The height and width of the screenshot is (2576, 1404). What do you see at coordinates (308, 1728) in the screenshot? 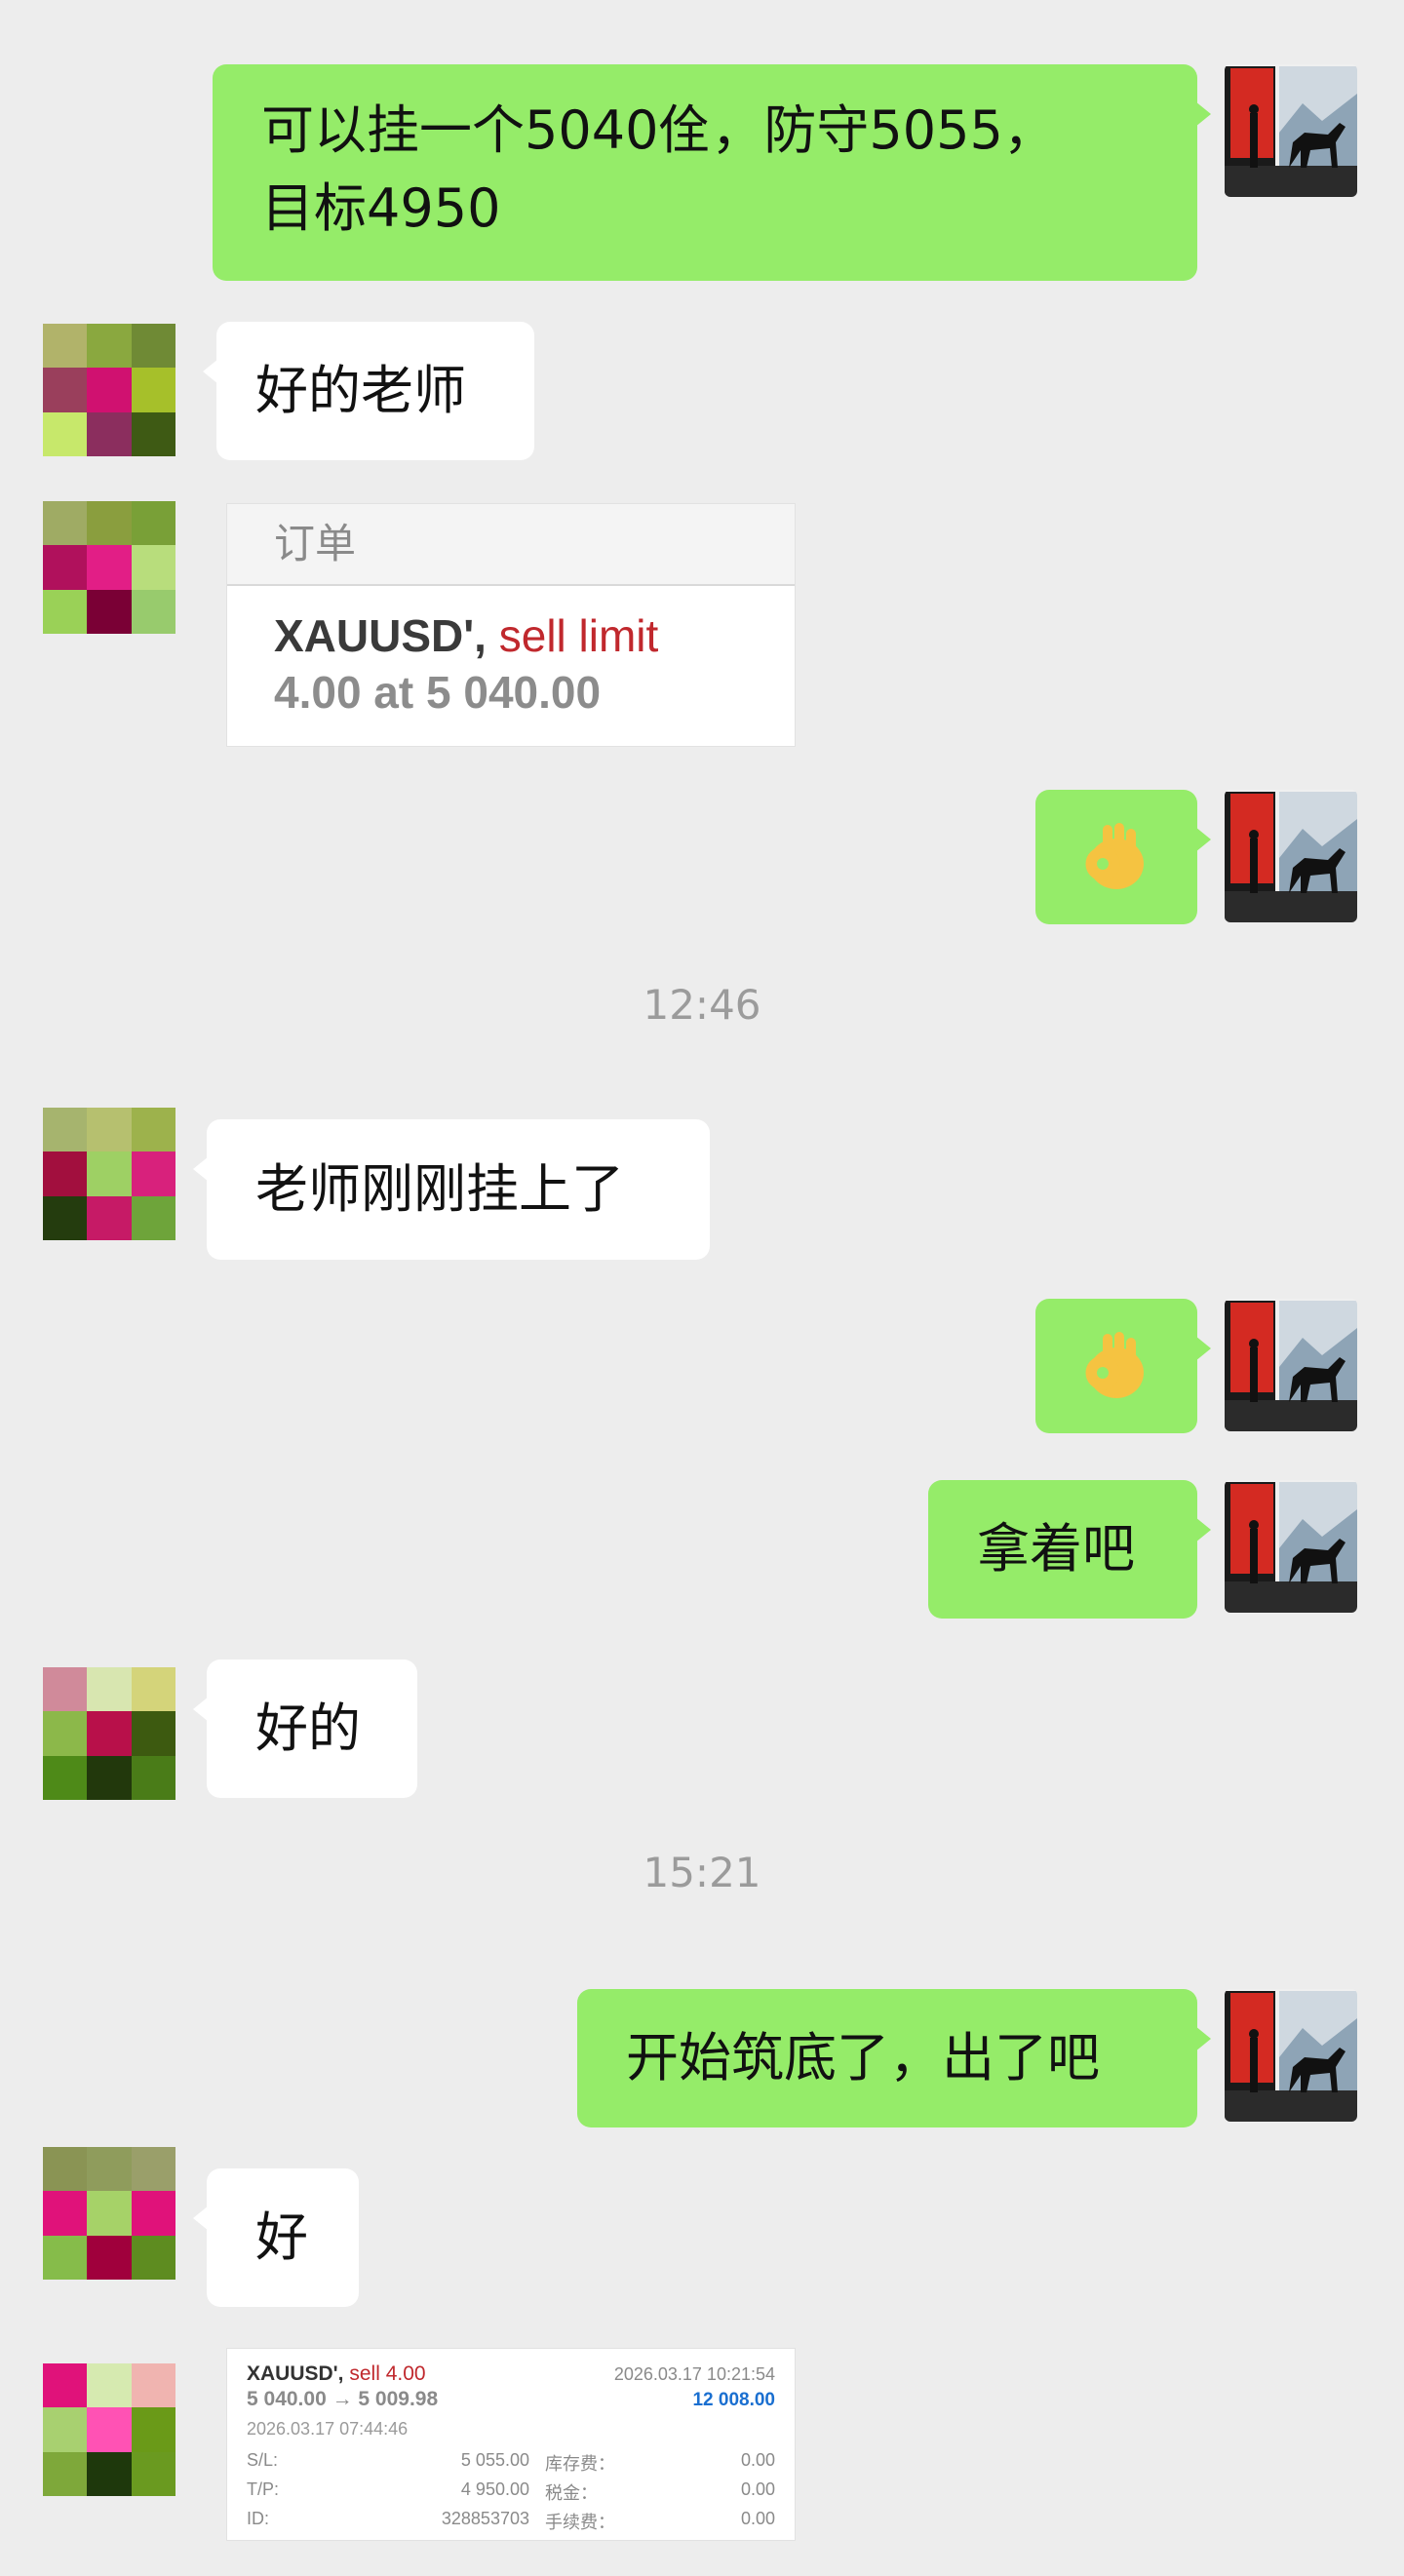
I see `message-text: 好的` at bounding box center [308, 1728].